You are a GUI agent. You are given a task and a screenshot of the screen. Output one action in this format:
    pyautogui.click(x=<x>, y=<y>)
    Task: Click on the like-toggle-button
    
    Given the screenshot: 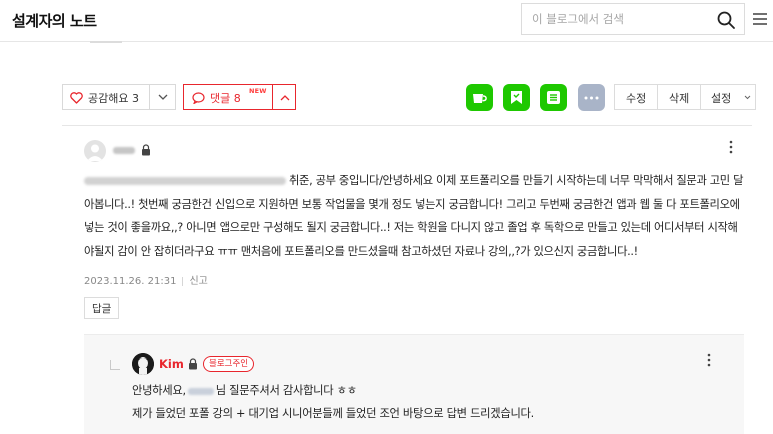 What is the action you would take?
    pyautogui.click(x=162, y=97)
    